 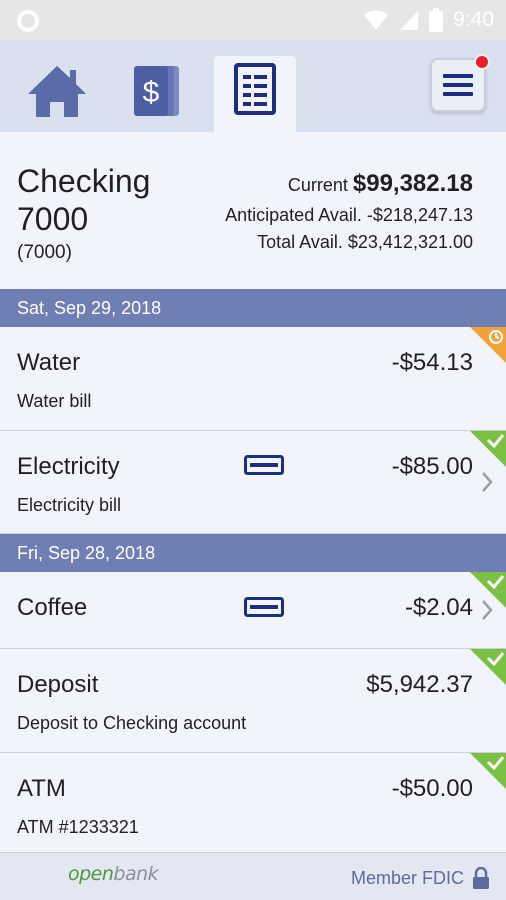 What do you see at coordinates (412, 183) in the screenshot?
I see `current-balance-value: $99,382.18` at bounding box center [412, 183].